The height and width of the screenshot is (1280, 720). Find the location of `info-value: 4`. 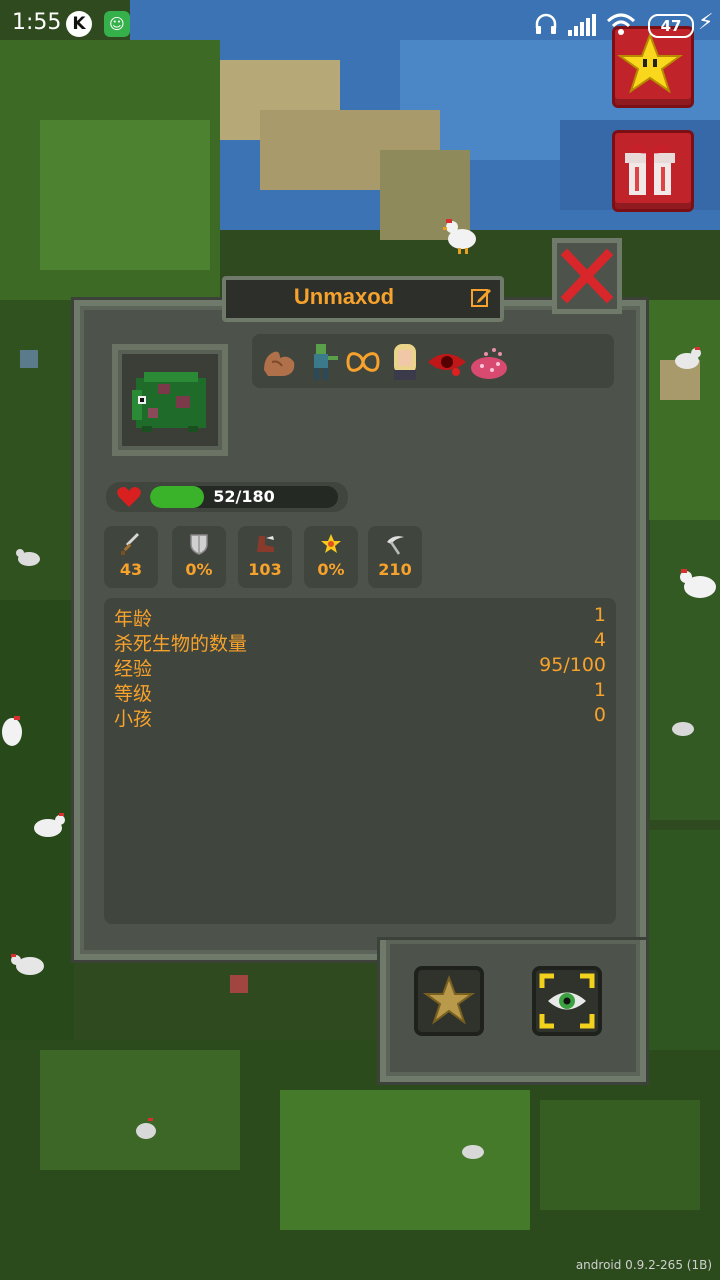

info-value: 4 is located at coordinates (599, 640).